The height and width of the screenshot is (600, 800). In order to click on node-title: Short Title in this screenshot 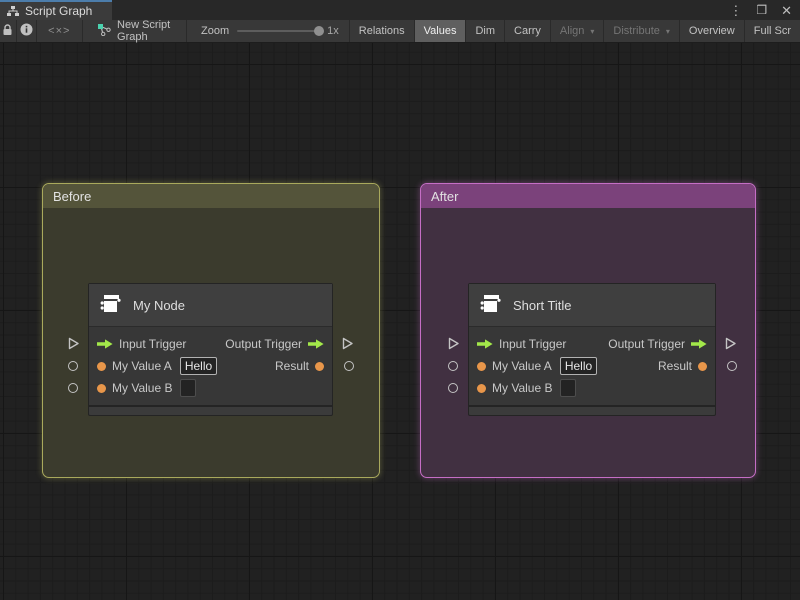, I will do `click(542, 305)`.